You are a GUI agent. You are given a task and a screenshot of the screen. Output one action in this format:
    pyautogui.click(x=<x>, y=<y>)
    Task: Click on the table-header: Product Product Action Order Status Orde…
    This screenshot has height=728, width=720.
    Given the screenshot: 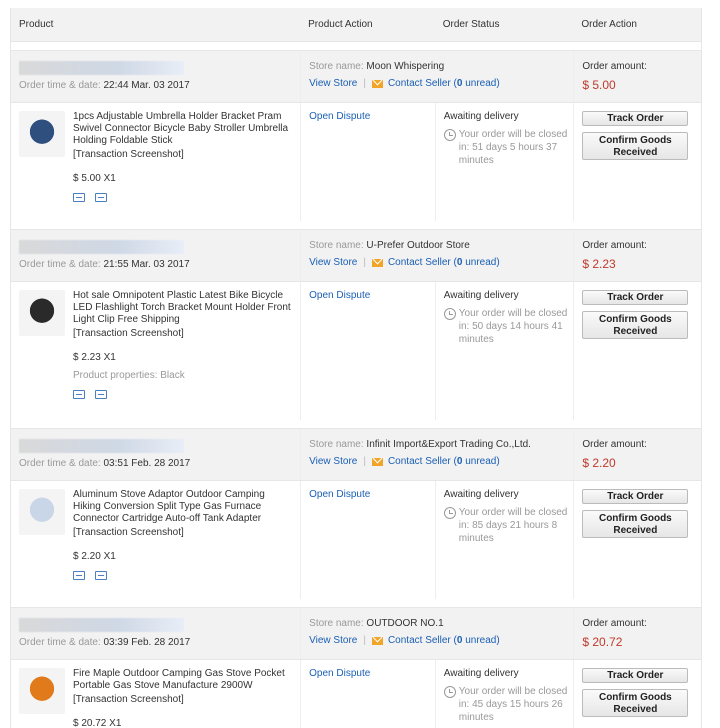 What is the action you would take?
    pyautogui.click(x=356, y=25)
    